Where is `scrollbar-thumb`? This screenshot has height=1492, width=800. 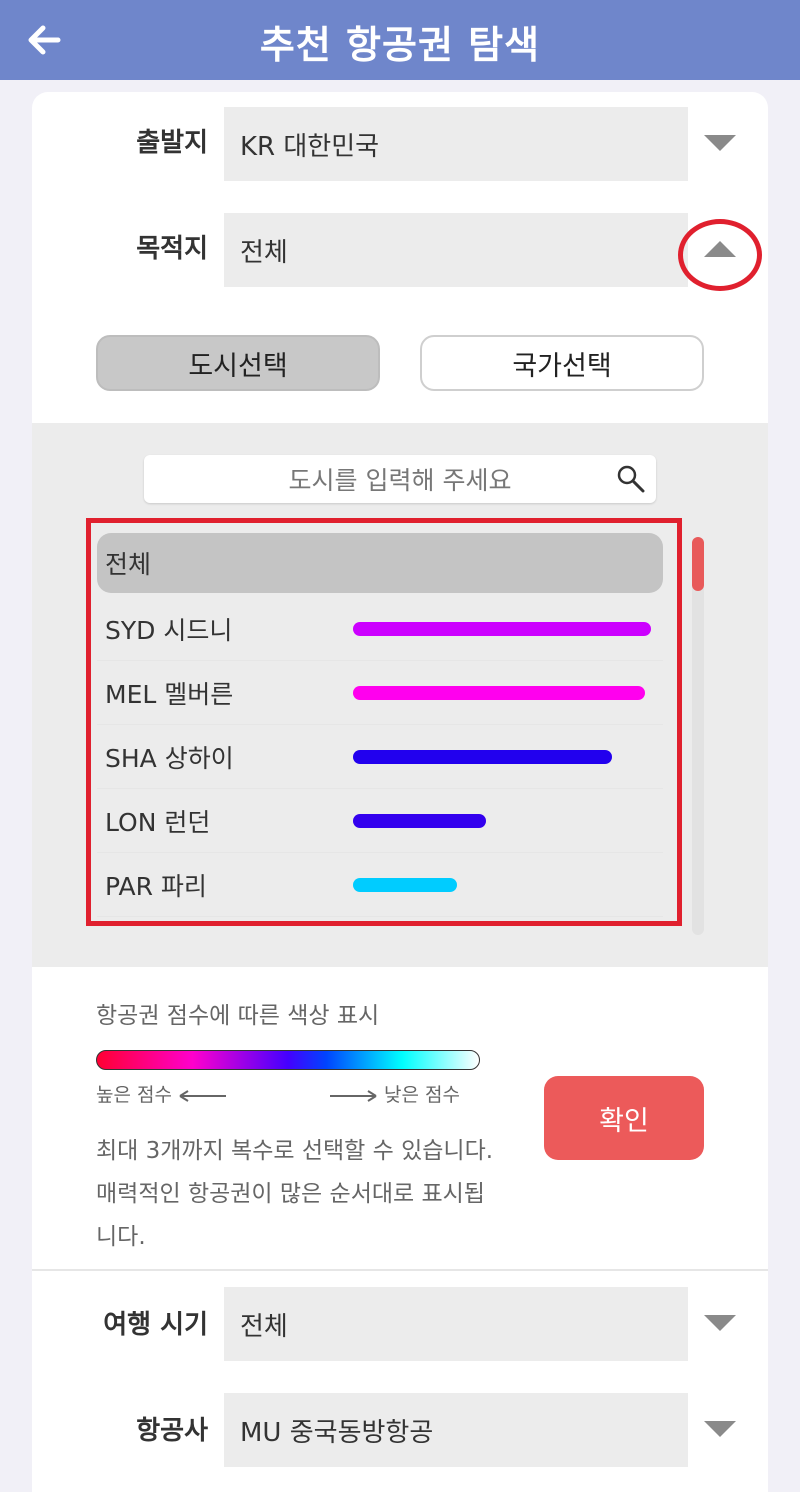
scrollbar-thumb is located at coordinates (698, 564).